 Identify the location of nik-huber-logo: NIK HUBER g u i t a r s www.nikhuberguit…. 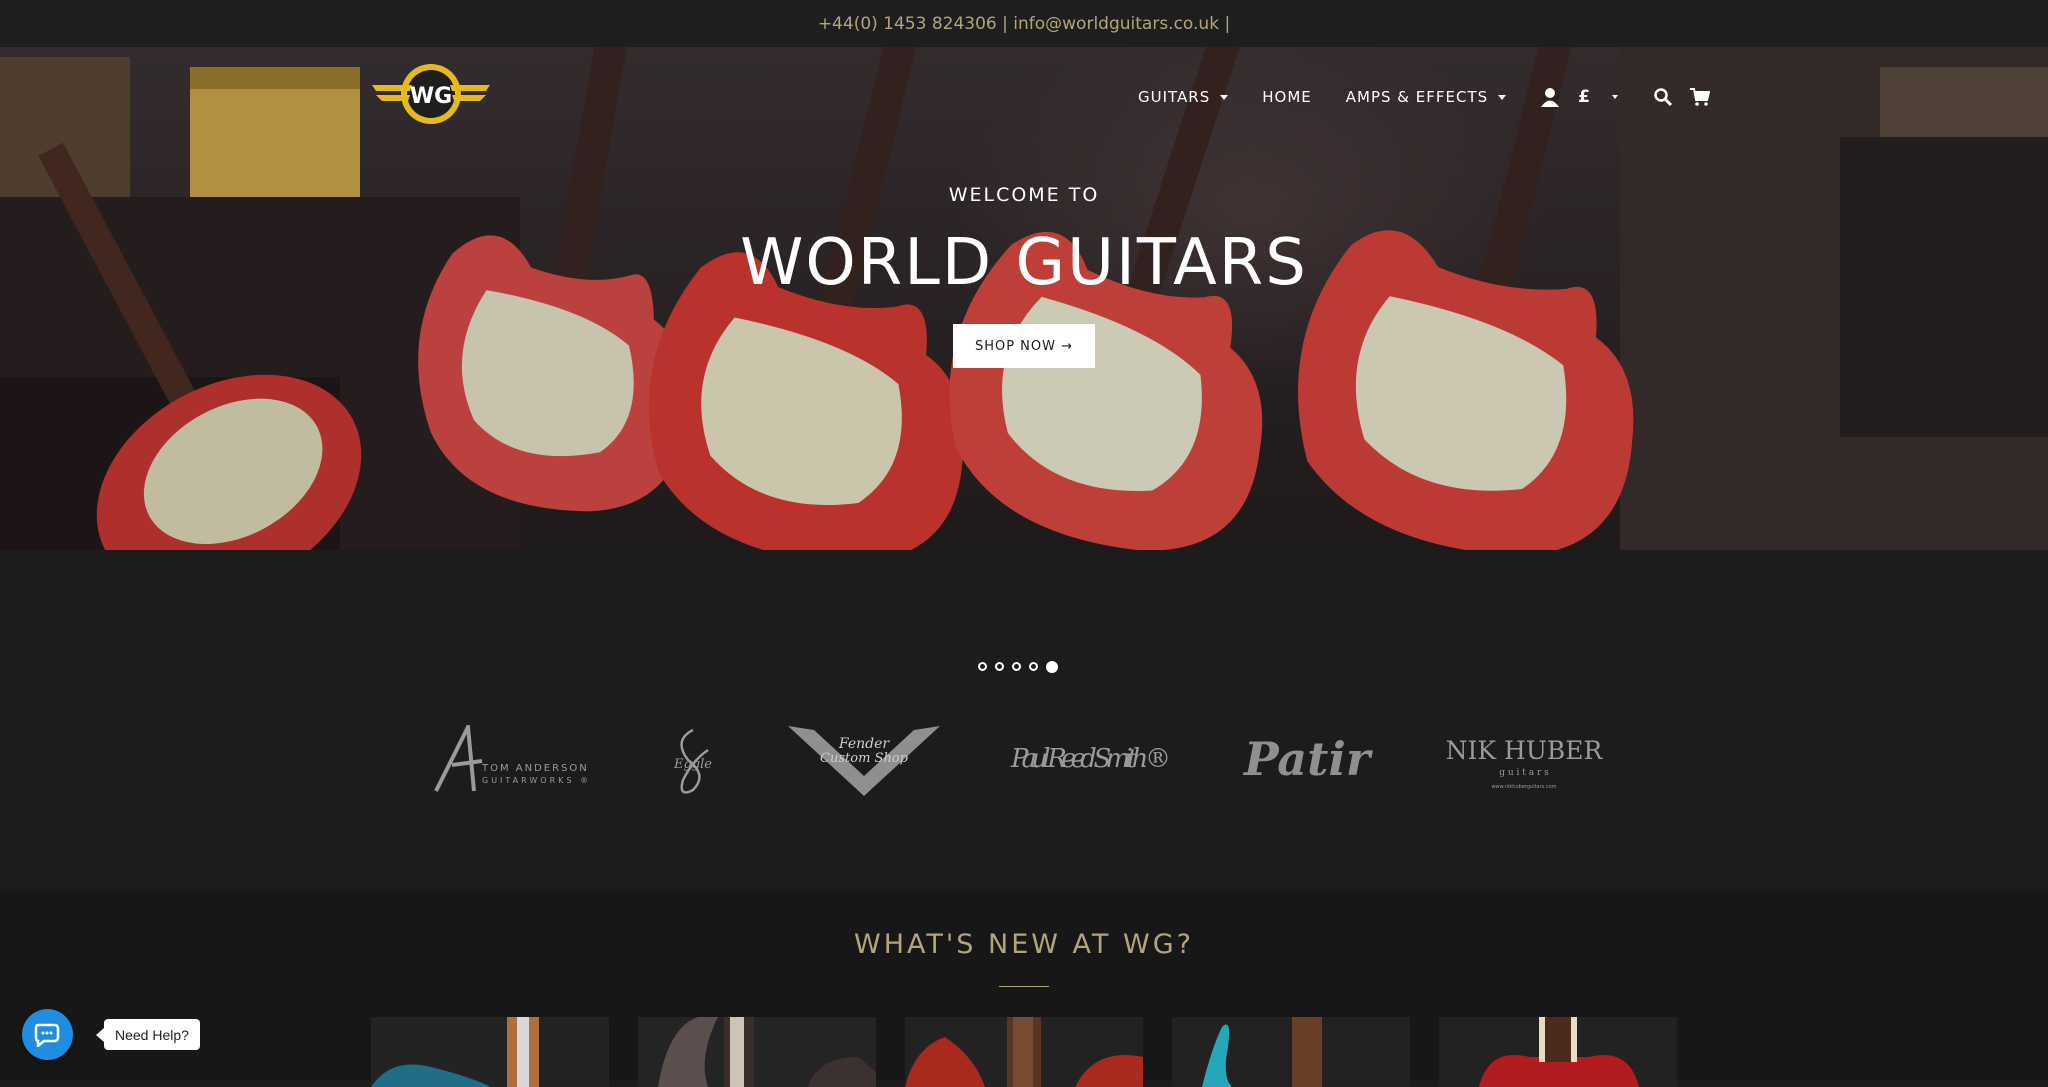
(1524, 760).